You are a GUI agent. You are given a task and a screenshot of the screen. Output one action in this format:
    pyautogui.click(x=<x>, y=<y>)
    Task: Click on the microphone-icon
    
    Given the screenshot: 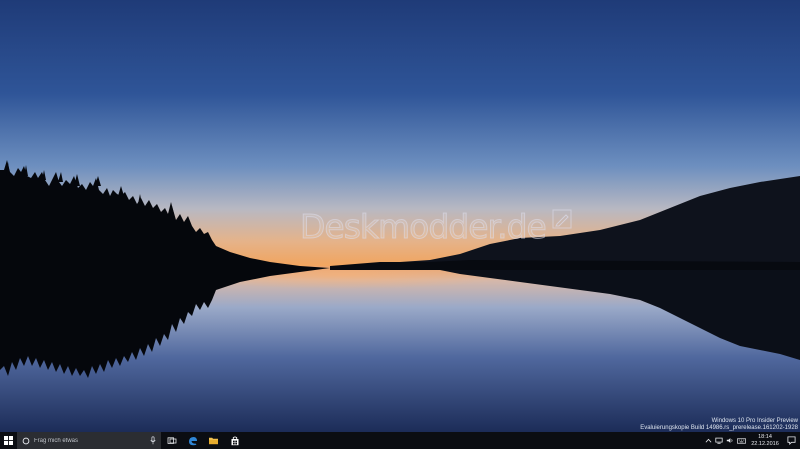 What is the action you would take?
    pyautogui.click(x=153, y=440)
    